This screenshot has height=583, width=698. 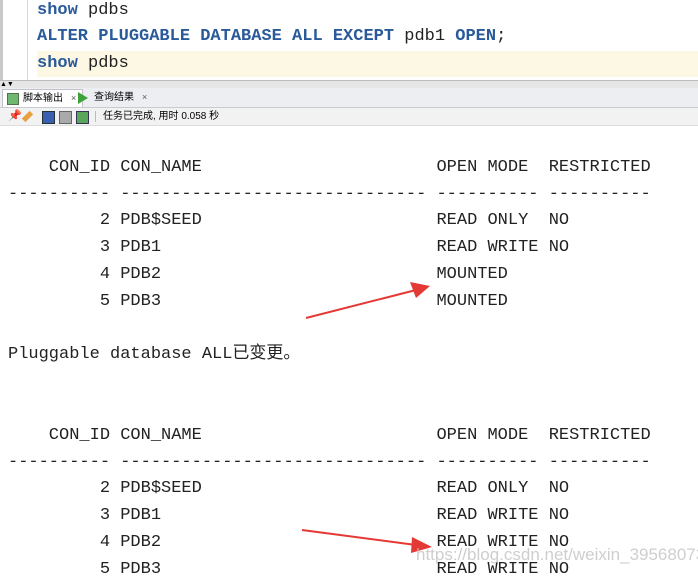 I want to click on output-tabs: 脚本输出 × 查询结果 ×, so click(x=349, y=98).